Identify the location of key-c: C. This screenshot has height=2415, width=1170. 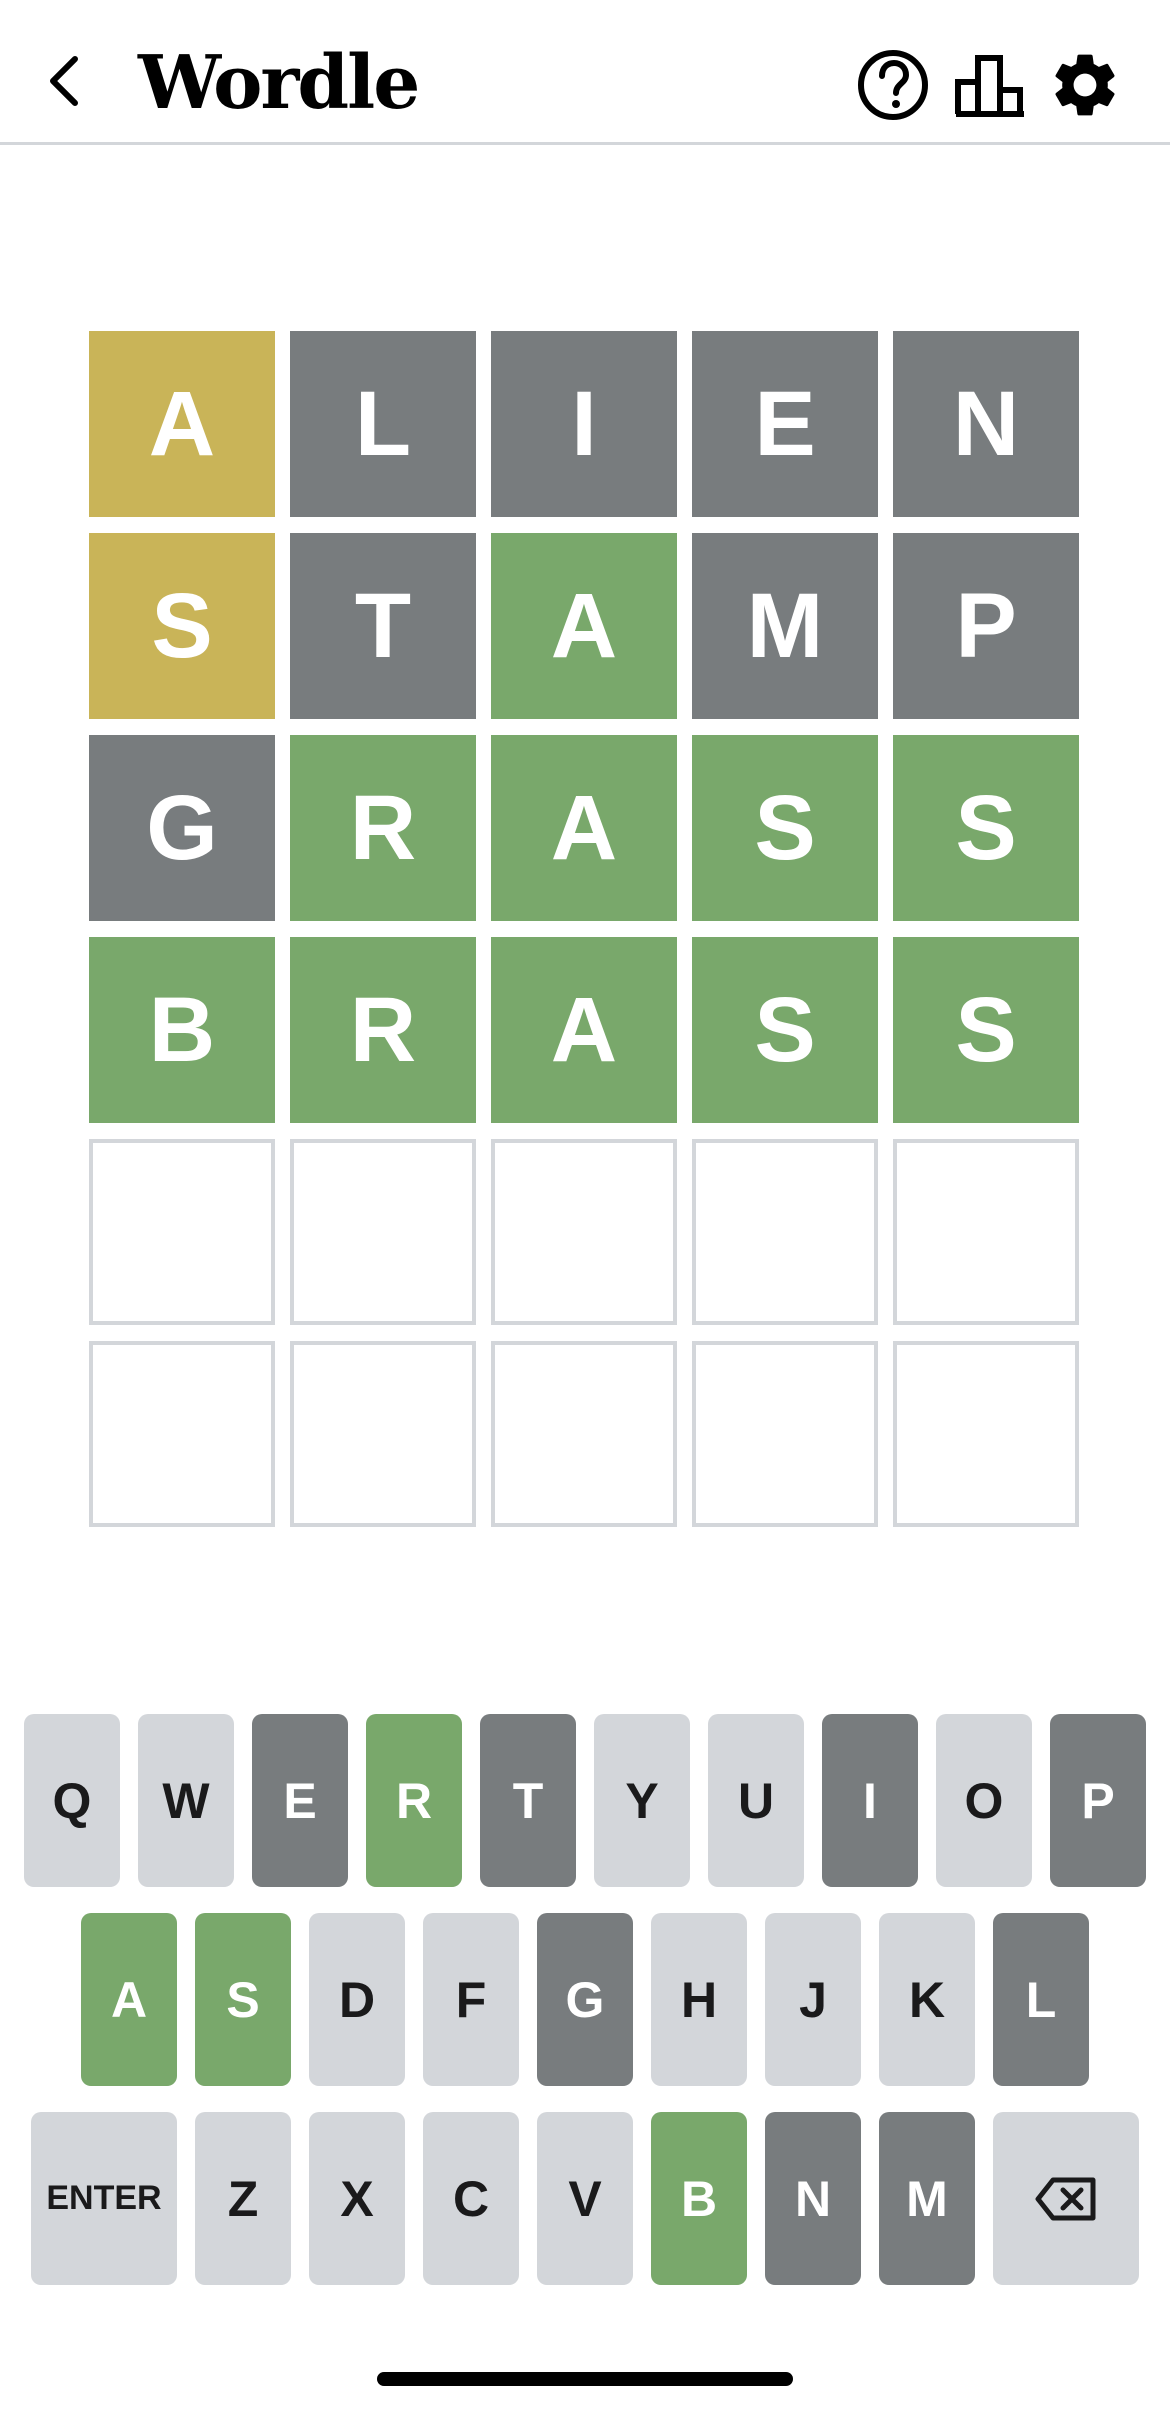
(471, 2198).